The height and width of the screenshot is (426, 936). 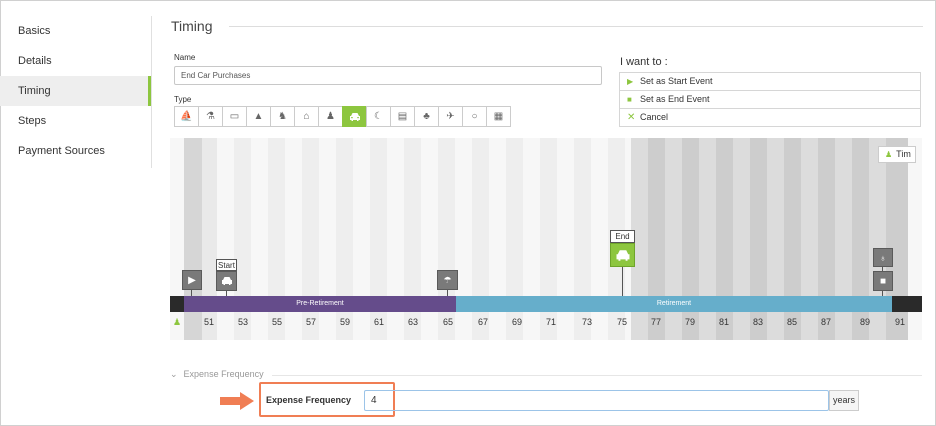 What do you see at coordinates (676, 81) in the screenshot?
I see `set-start-label: Set as Start Event` at bounding box center [676, 81].